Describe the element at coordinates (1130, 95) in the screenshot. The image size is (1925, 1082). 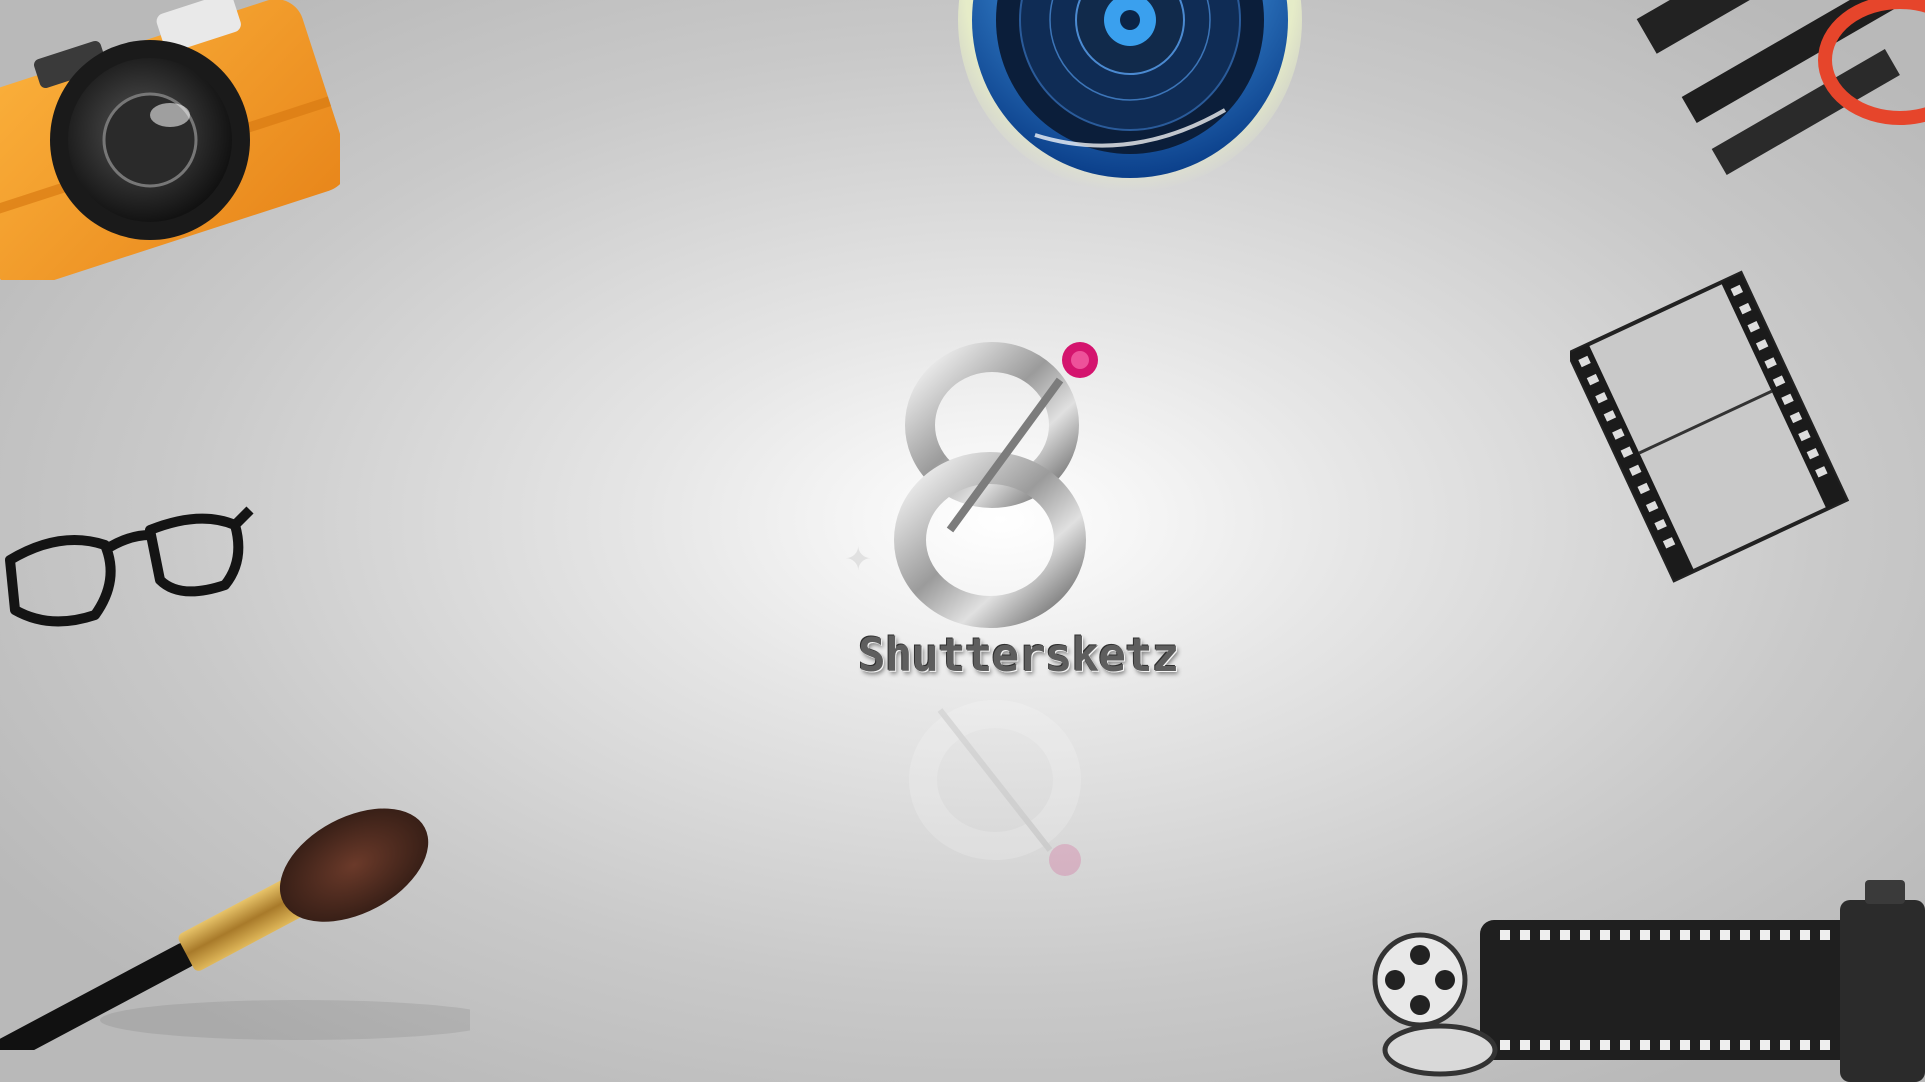
I see `blue-lens-icon` at that location.